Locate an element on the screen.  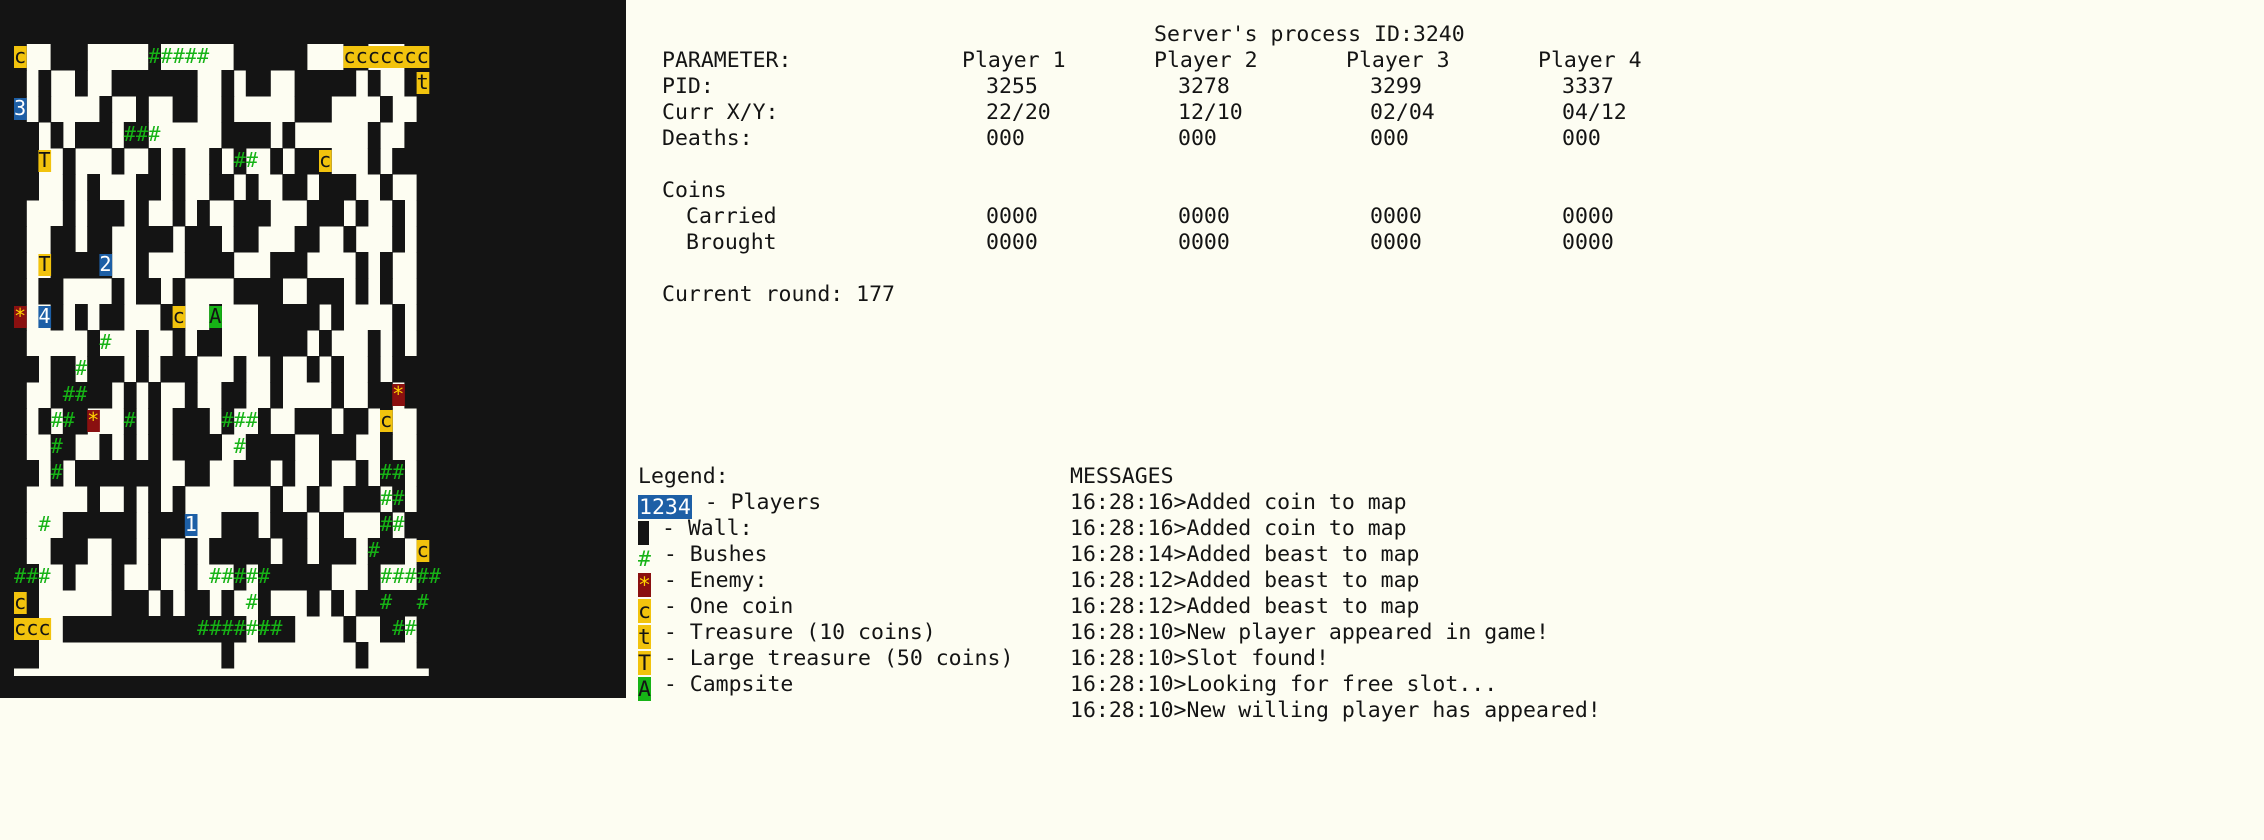
stats-value: 3299 is located at coordinates (1396, 86).